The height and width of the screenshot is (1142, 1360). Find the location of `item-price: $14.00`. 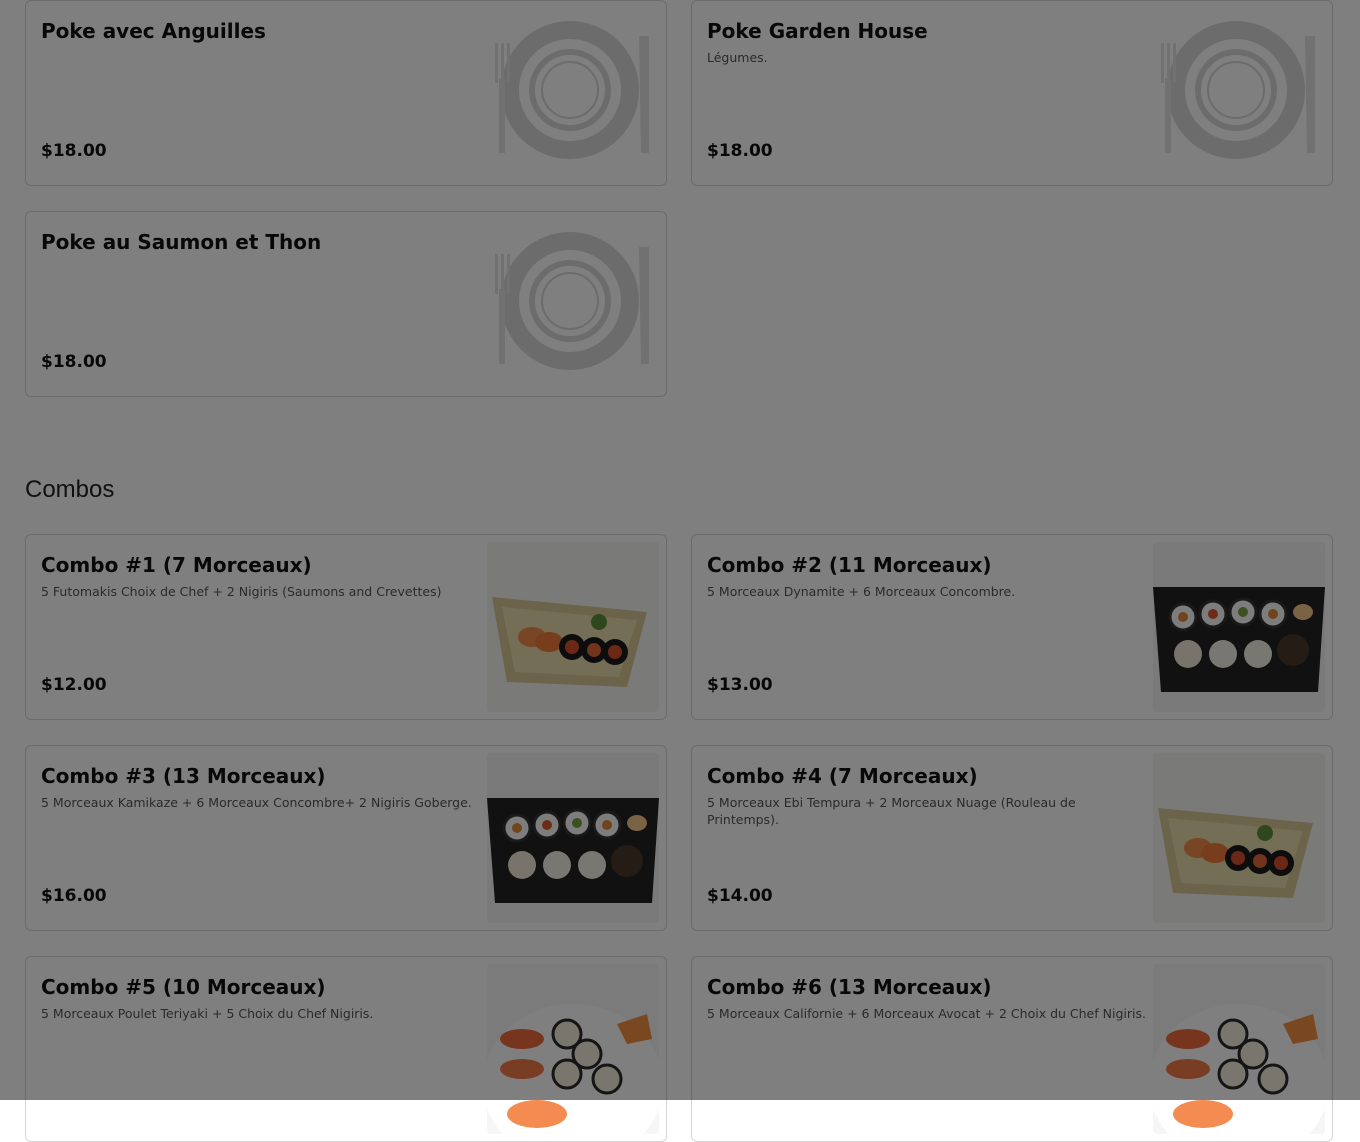

item-price: $14.00 is located at coordinates (740, 896).